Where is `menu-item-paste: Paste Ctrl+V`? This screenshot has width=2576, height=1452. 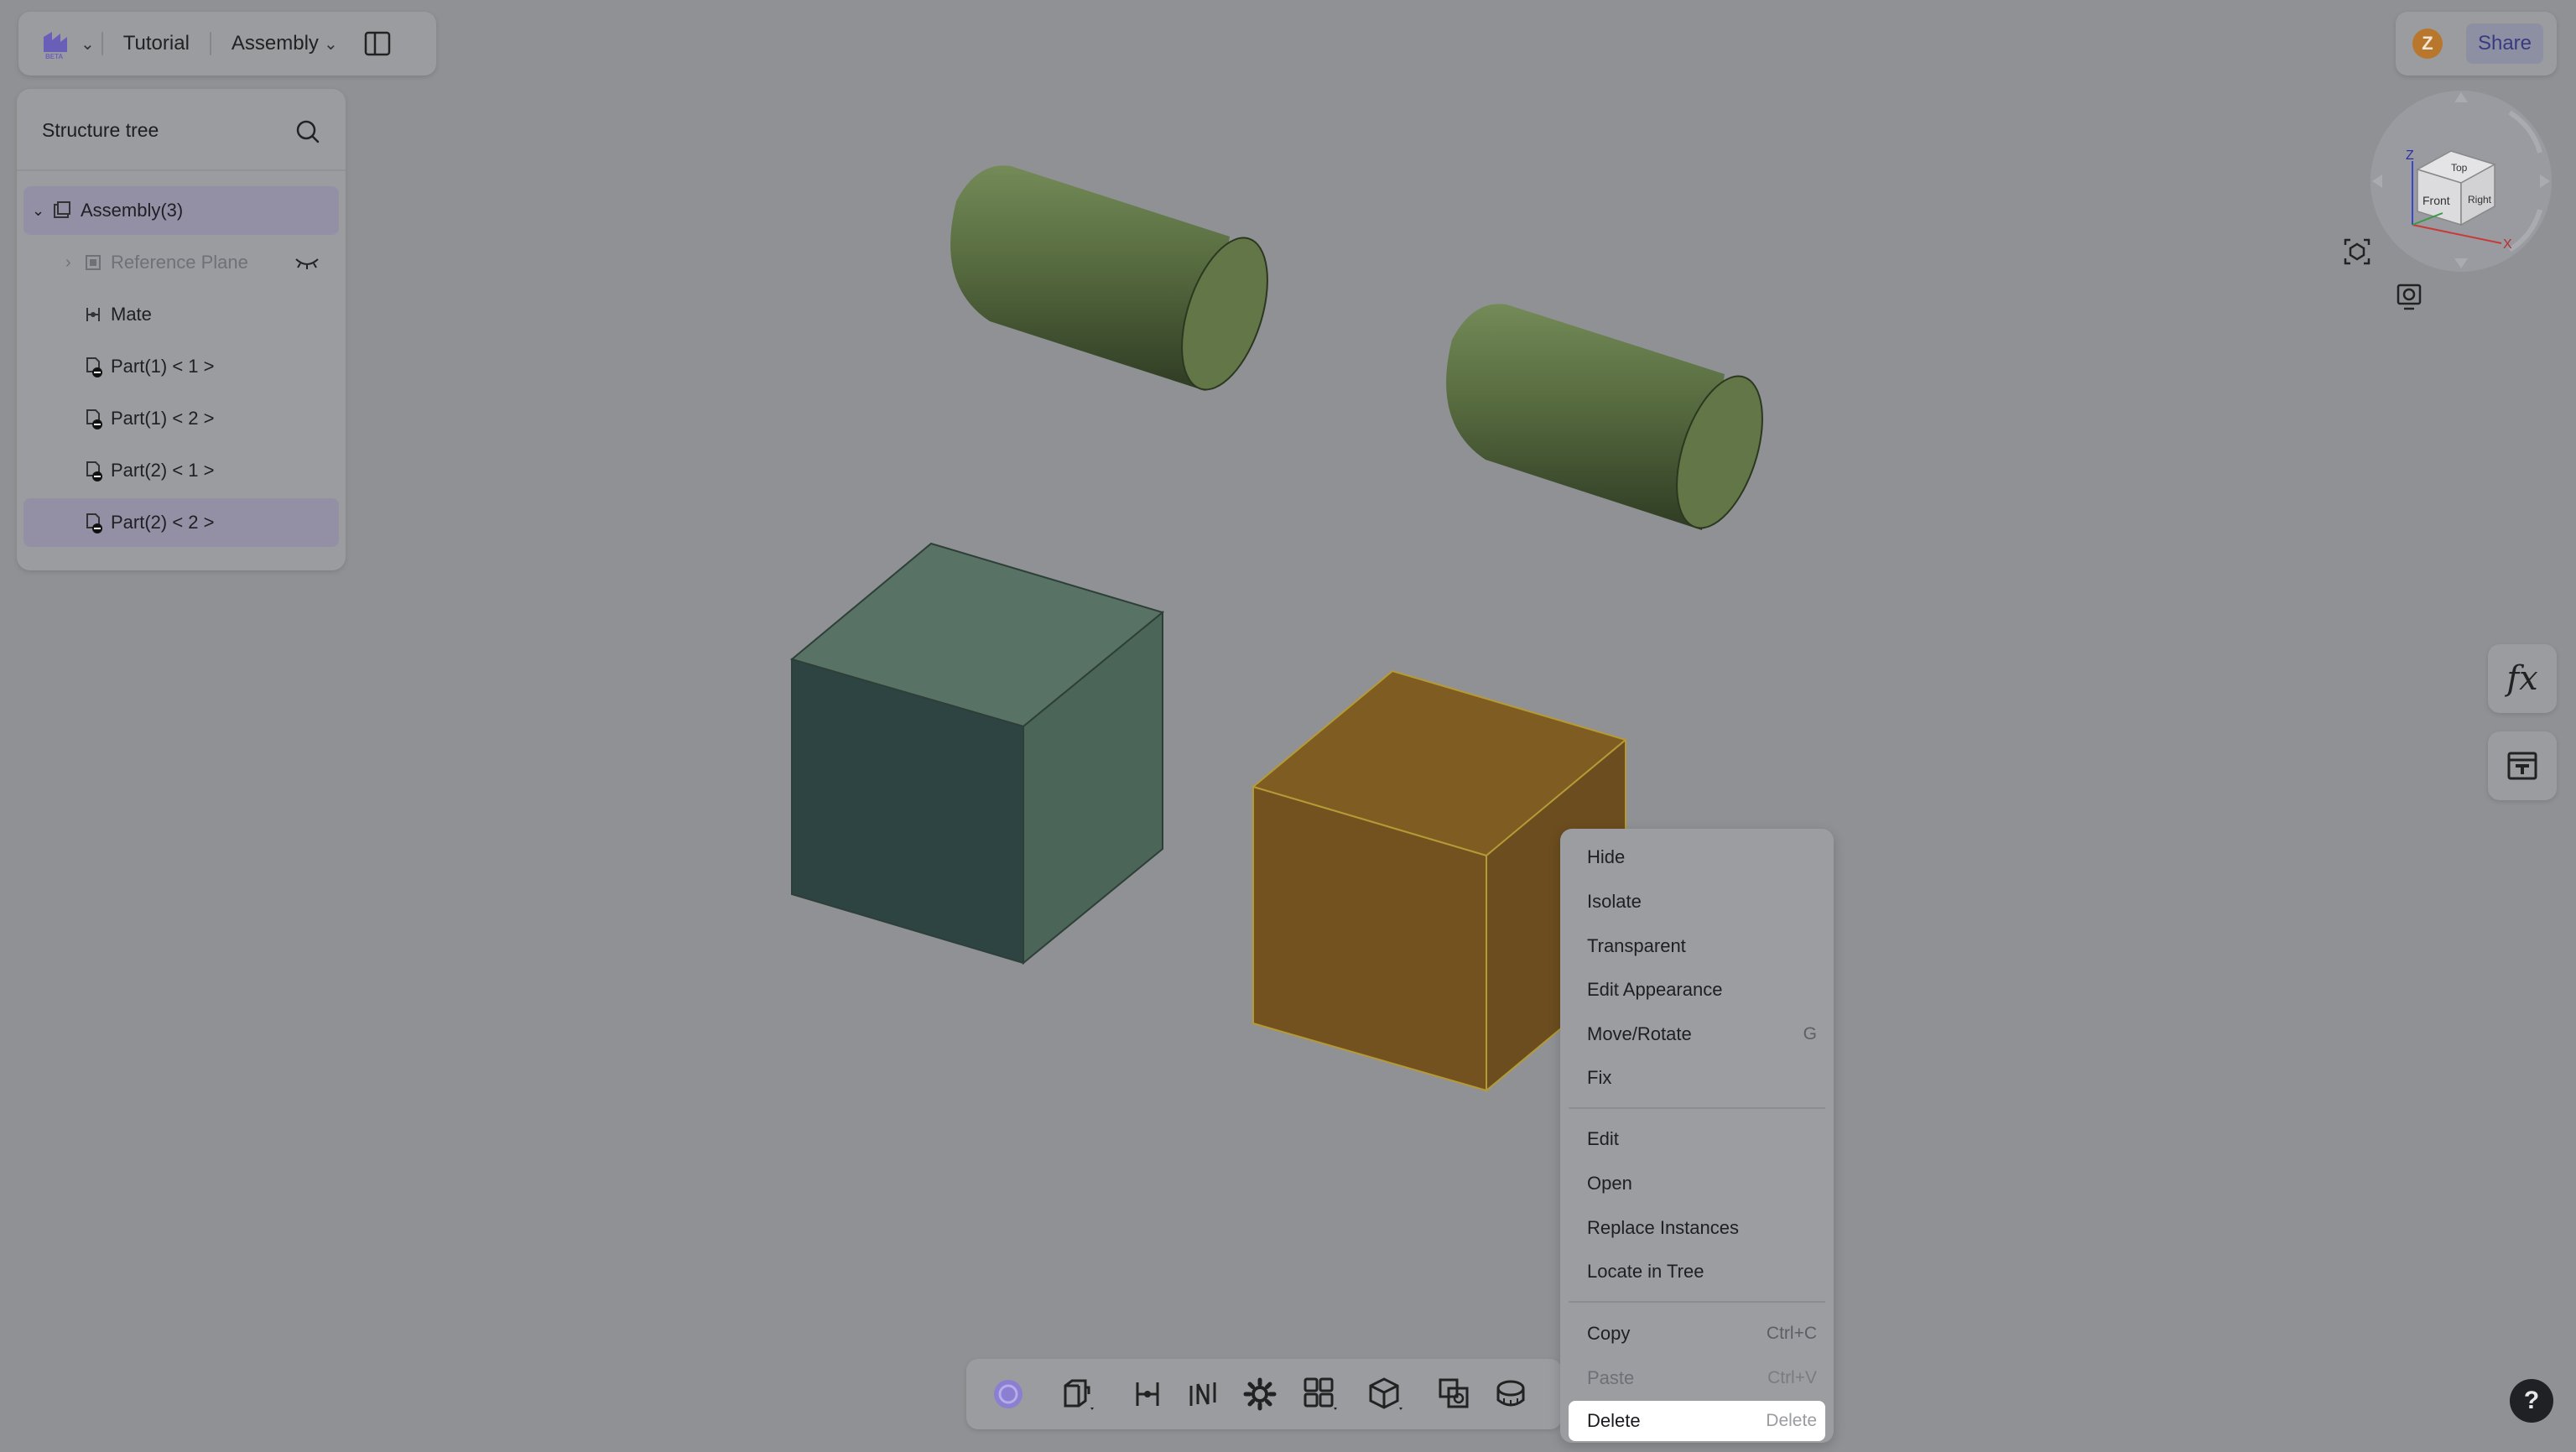
menu-item-paste: Paste Ctrl+V is located at coordinates (1697, 1378).